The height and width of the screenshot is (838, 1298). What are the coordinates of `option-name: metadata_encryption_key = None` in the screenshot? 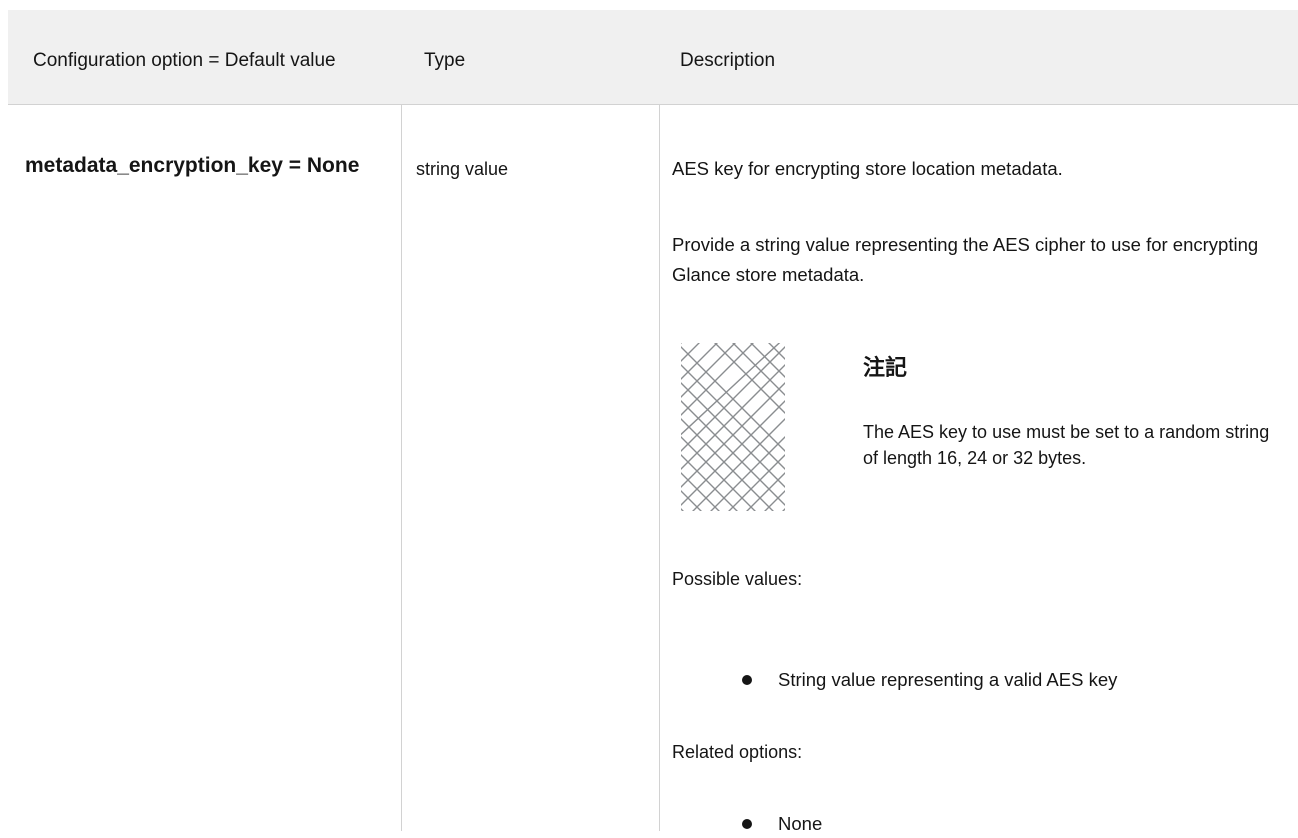 It's located at (192, 165).